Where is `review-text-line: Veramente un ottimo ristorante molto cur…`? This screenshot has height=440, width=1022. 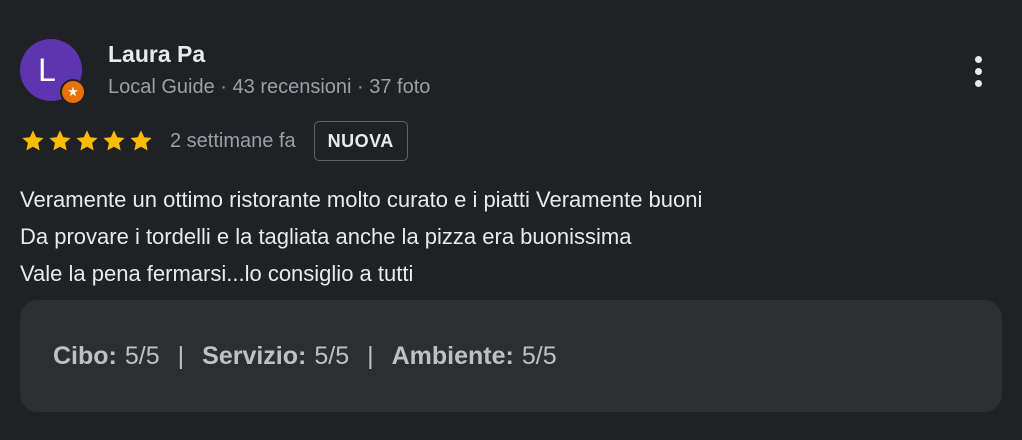 review-text-line: Veramente un ottimo ristorante molto cur… is located at coordinates (361, 199).